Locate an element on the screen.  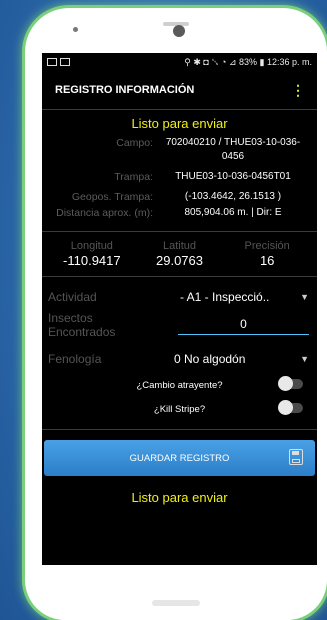
latitud-field: Latitud 29.0763 is located at coordinates (180, 254).